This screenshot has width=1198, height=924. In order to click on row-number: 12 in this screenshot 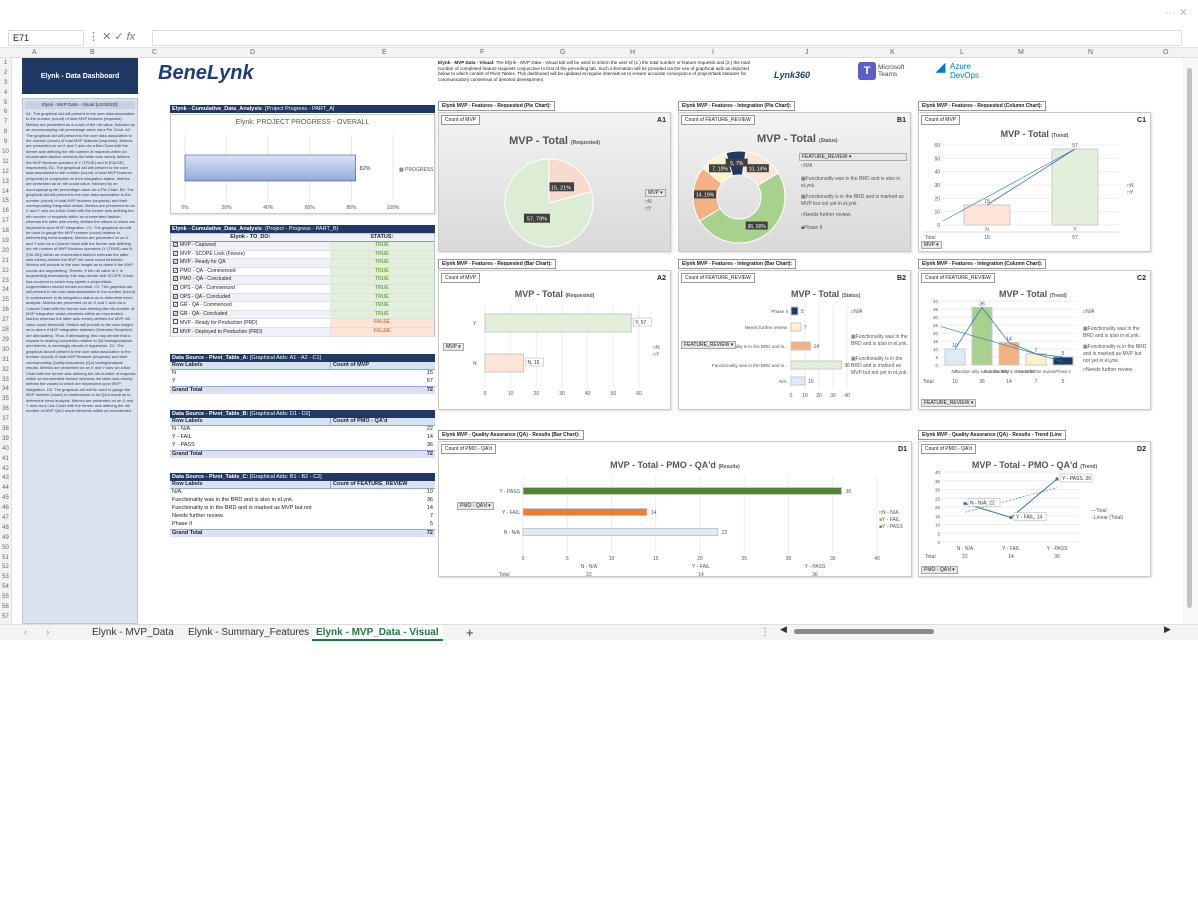, I will do `click(5, 172)`.